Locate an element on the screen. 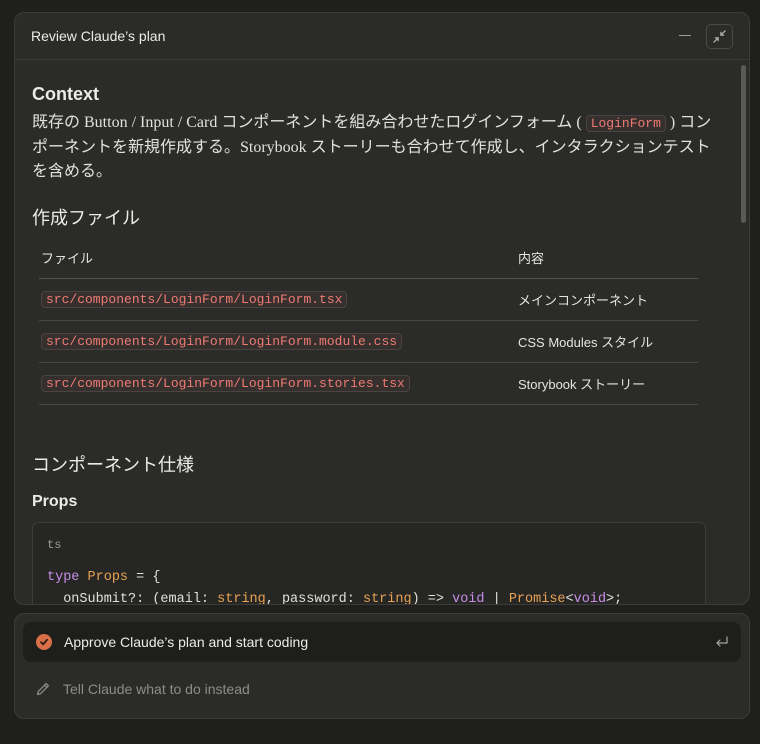  minimize-icon is located at coordinates (685, 35).